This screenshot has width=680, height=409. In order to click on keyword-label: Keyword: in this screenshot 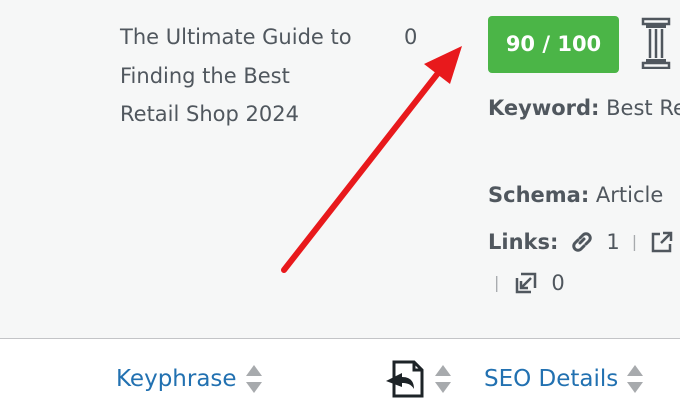, I will do `click(544, 108)`.